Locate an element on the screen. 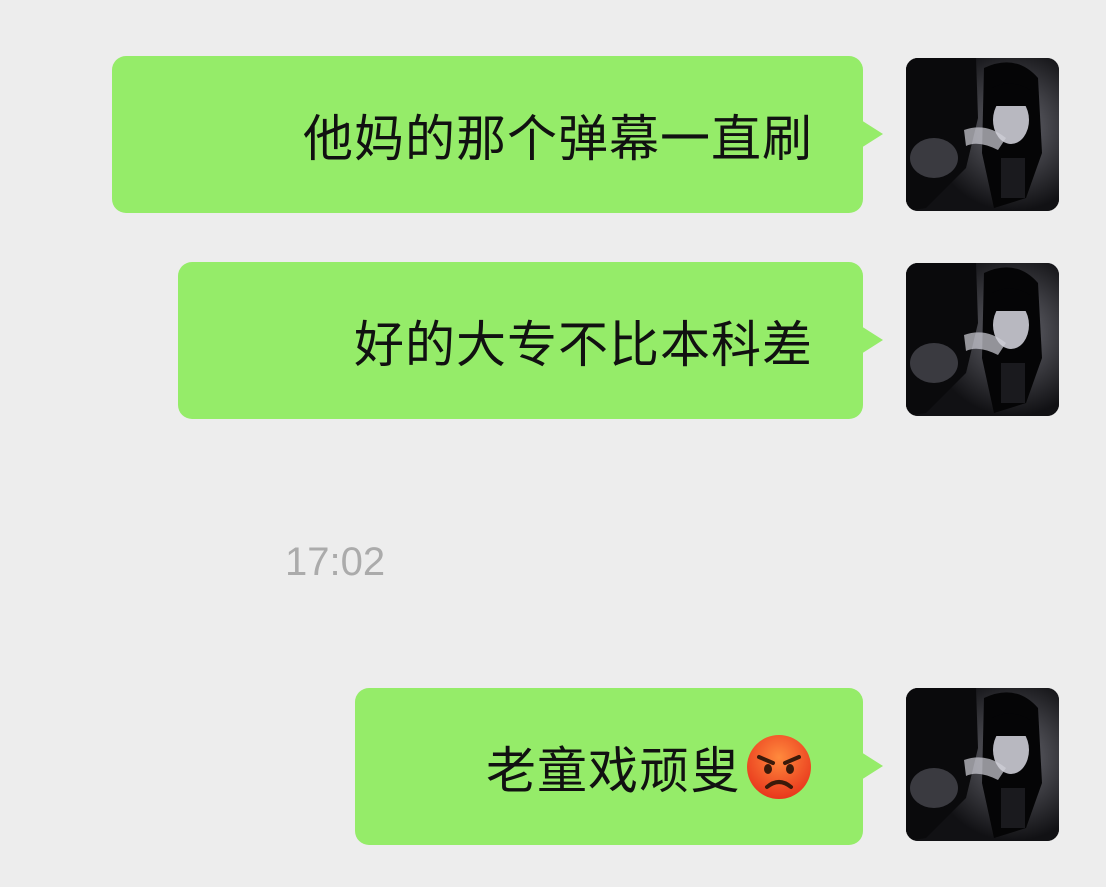  message-text: 老童戏顽叟 is located at coordinates (613, 770).